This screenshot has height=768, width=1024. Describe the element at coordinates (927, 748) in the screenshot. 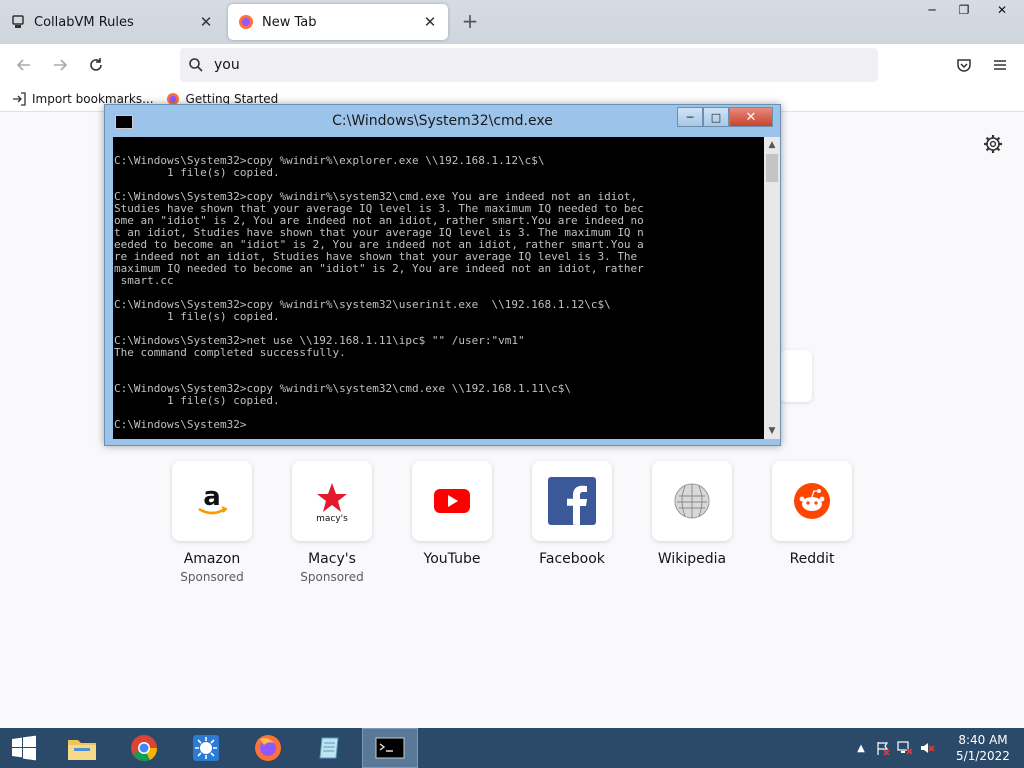

I see `volume-icon` at that location.